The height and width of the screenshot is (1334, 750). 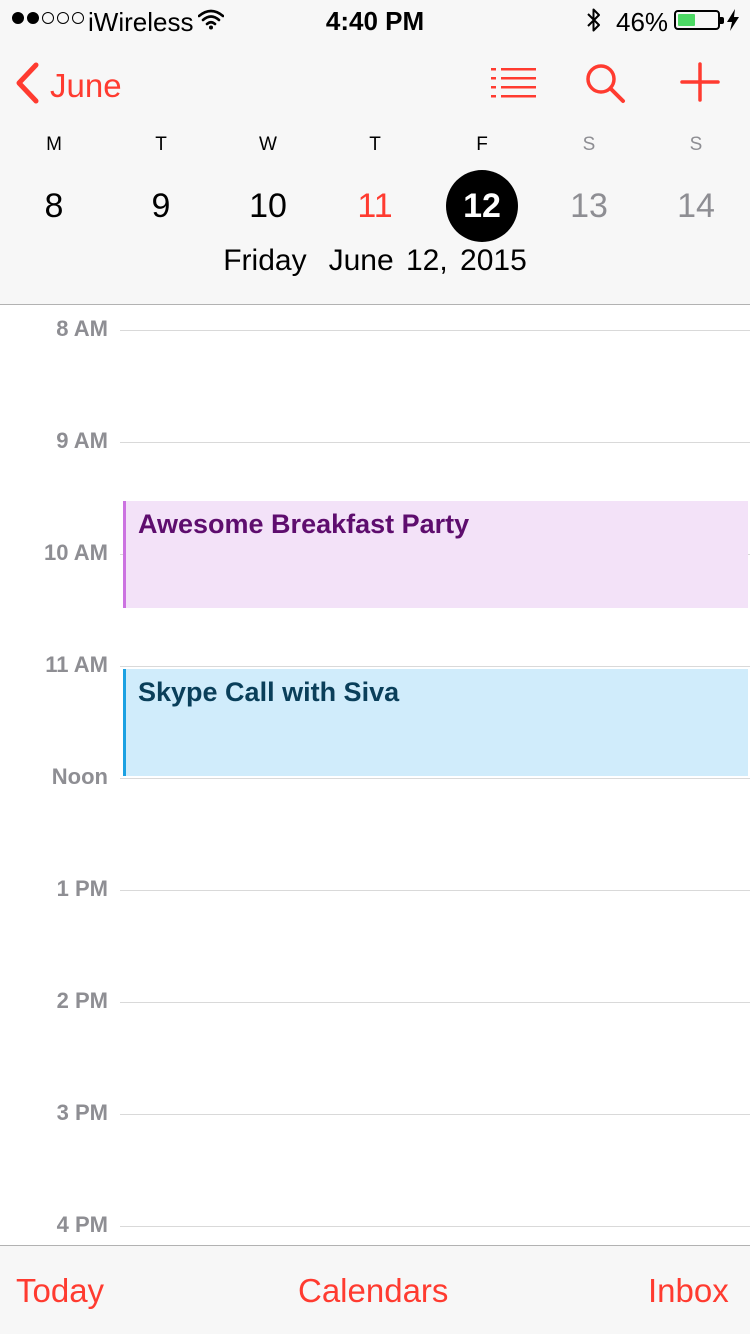 I want to click on tab-bar: Today Calendars Inbox, so click(x=375, y=1289).